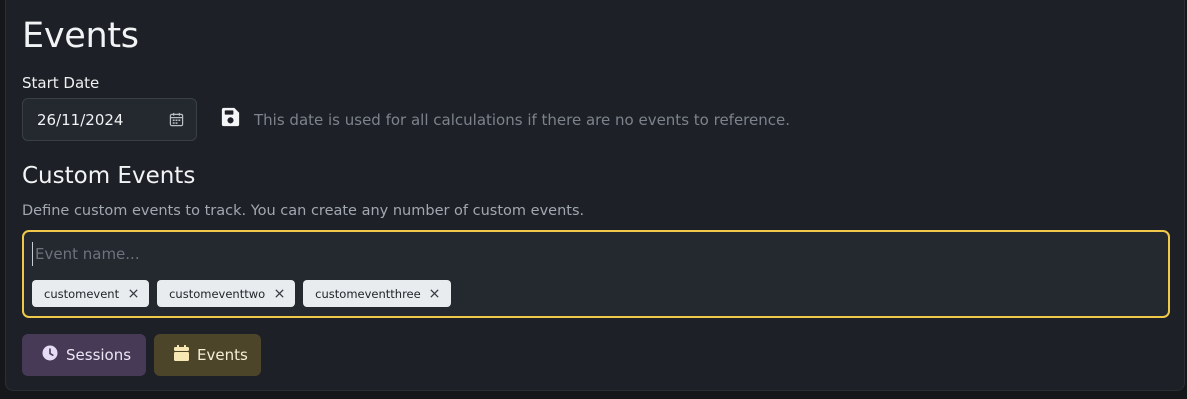 The width and height of the screenshot is (1187, 399). Describe the element at coordinates (80, 36) in the screenshot. I see `page-title: Events` at that location.